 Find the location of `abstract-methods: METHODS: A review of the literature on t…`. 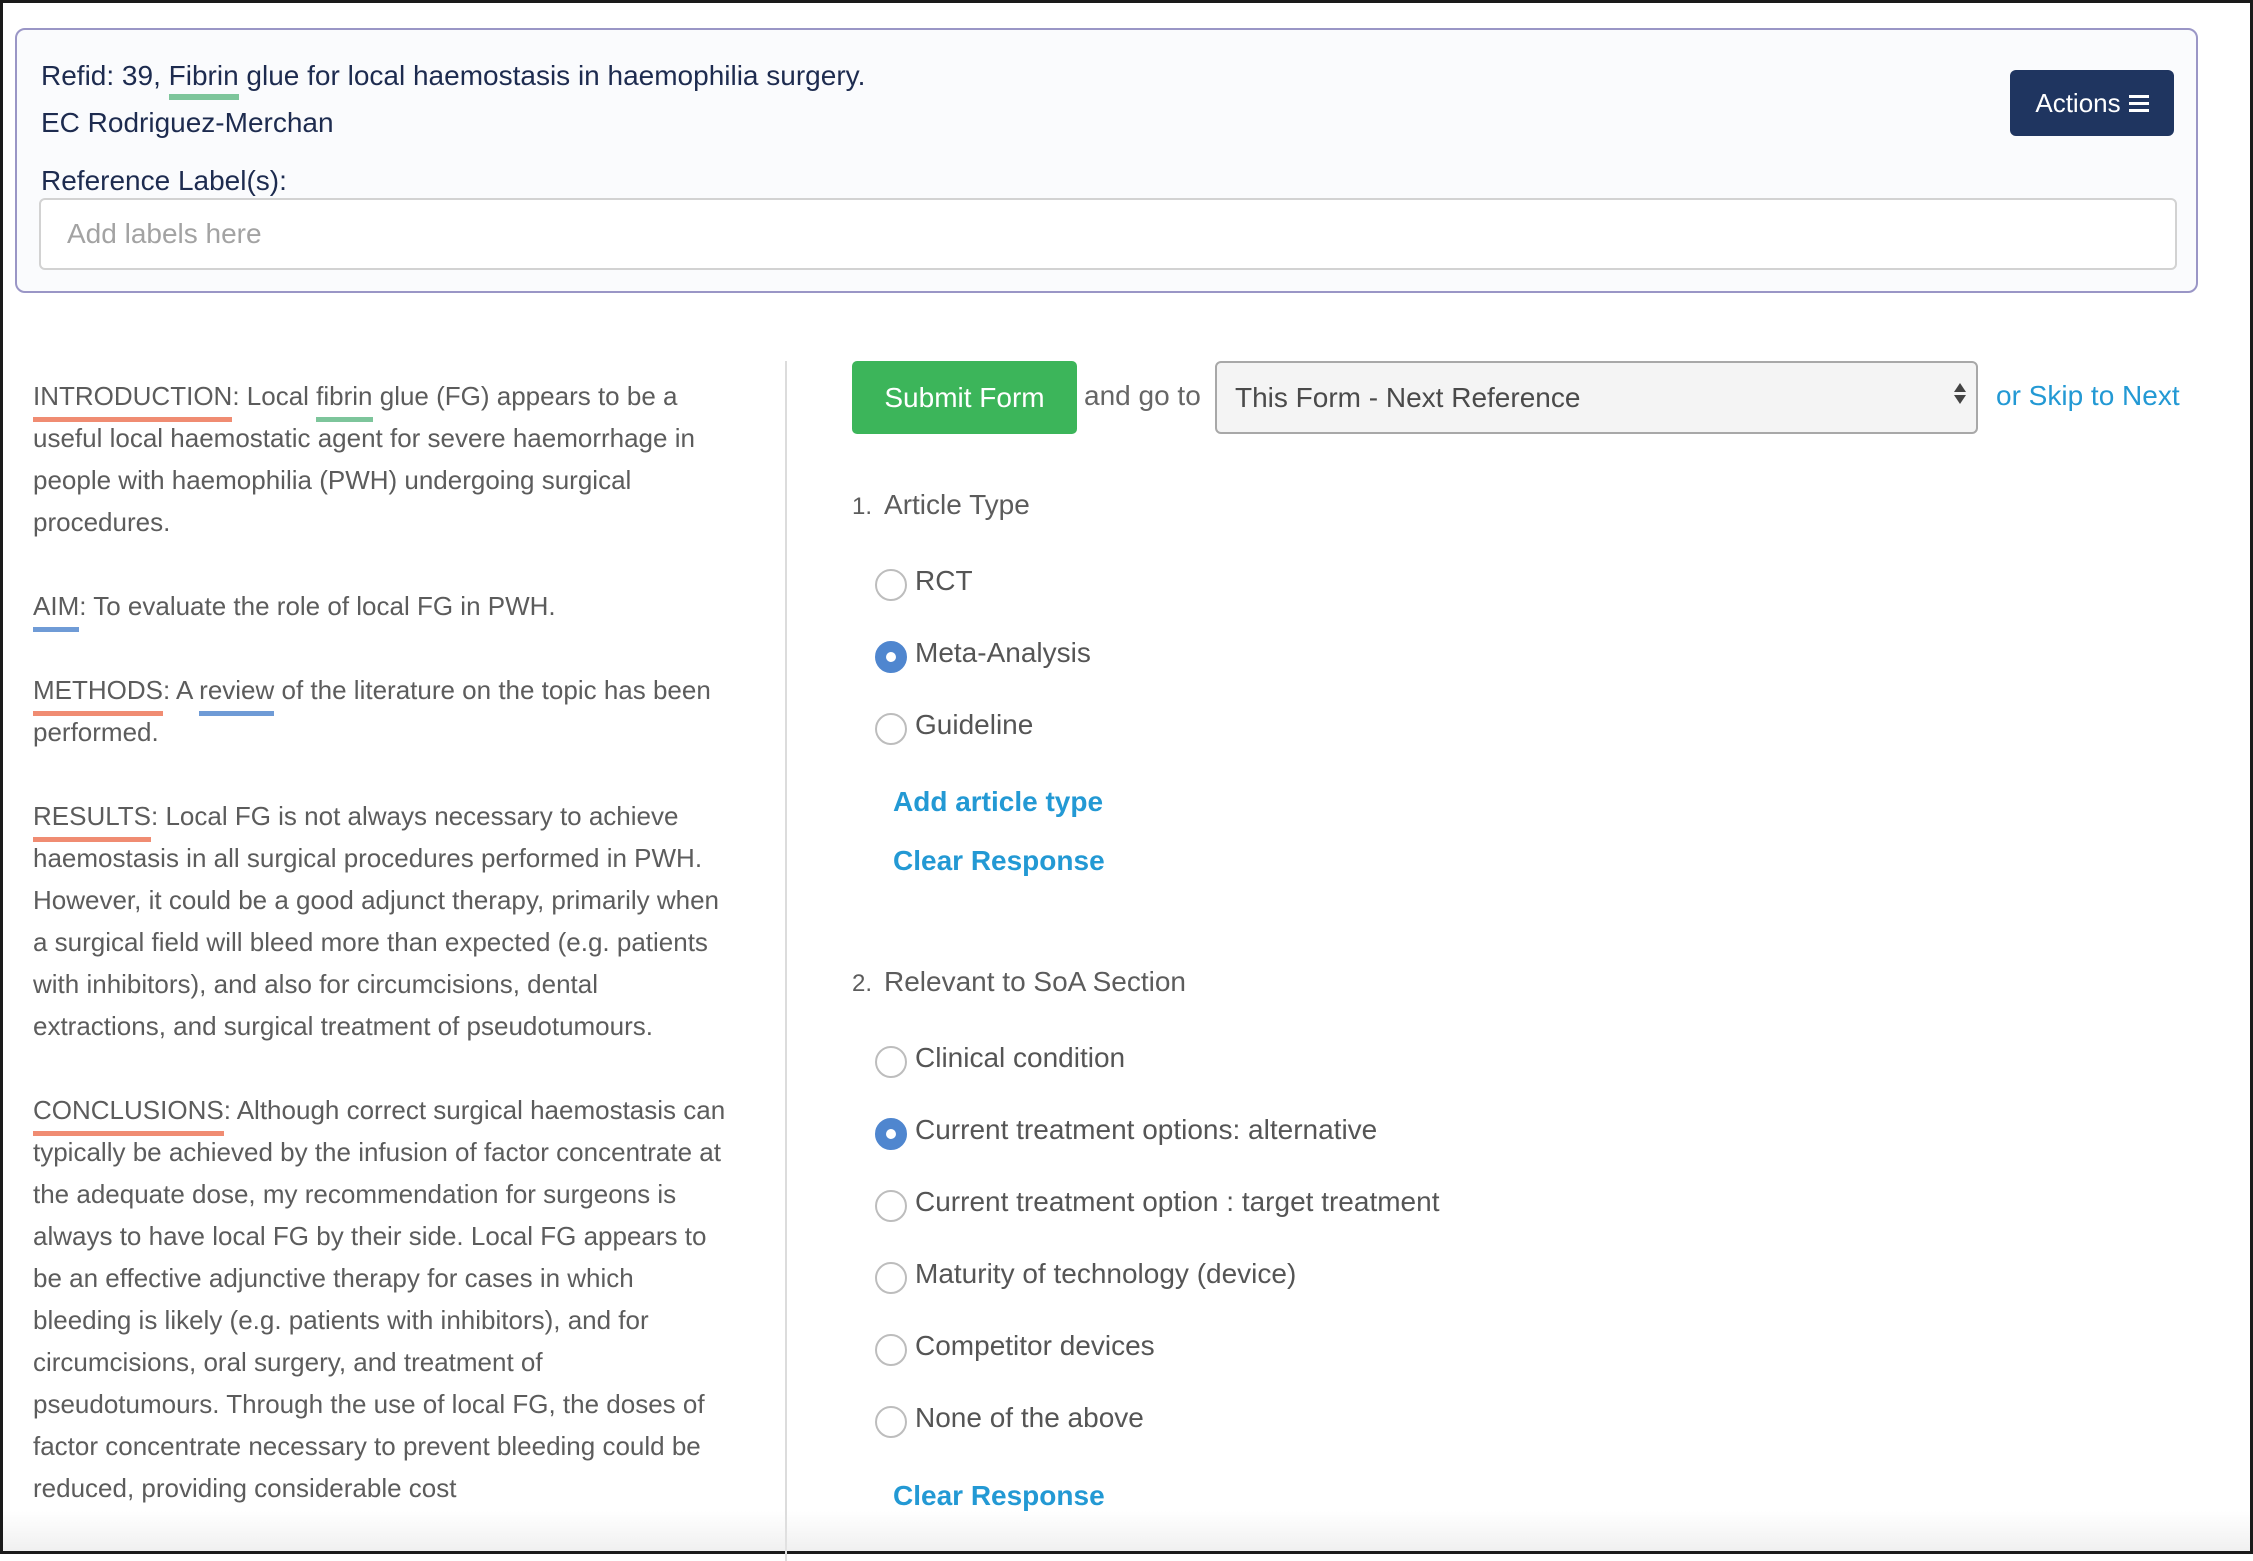

abstract-methods: METHODS: A review of the literature on t… is located at coordinates (383, 711).